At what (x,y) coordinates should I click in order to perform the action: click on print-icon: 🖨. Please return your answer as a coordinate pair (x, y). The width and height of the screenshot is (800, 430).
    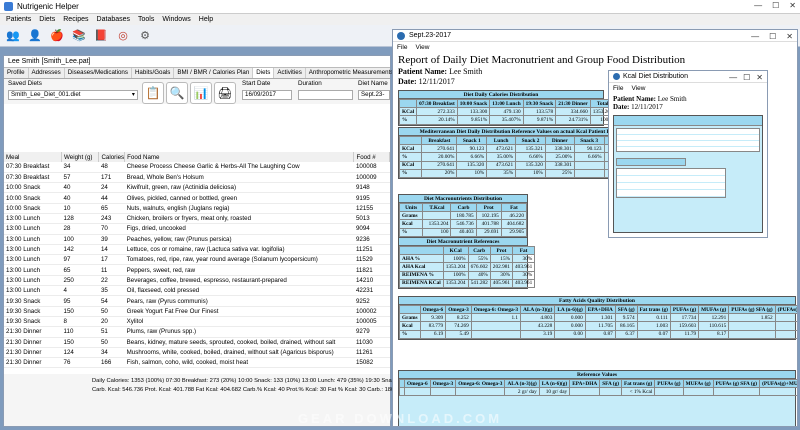
    Looking at the image, I should click on (225, 93).